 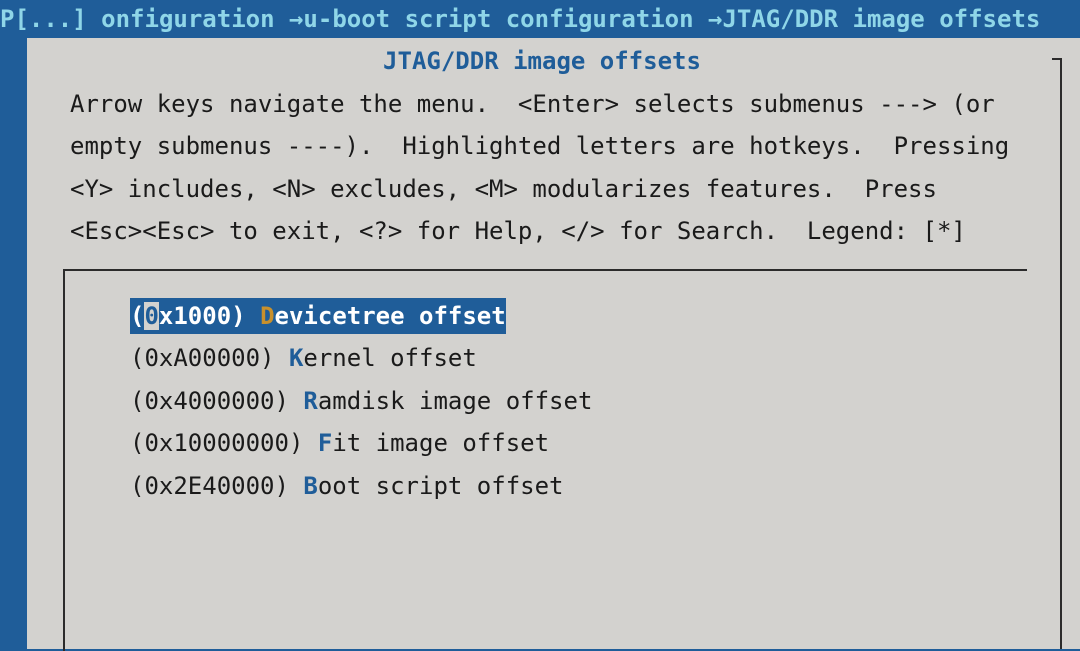 What do you see at coordinates (202, 358) in the screenshot?
I see `menu-item-value: 0xA00000` at bounding box center [202, 358].